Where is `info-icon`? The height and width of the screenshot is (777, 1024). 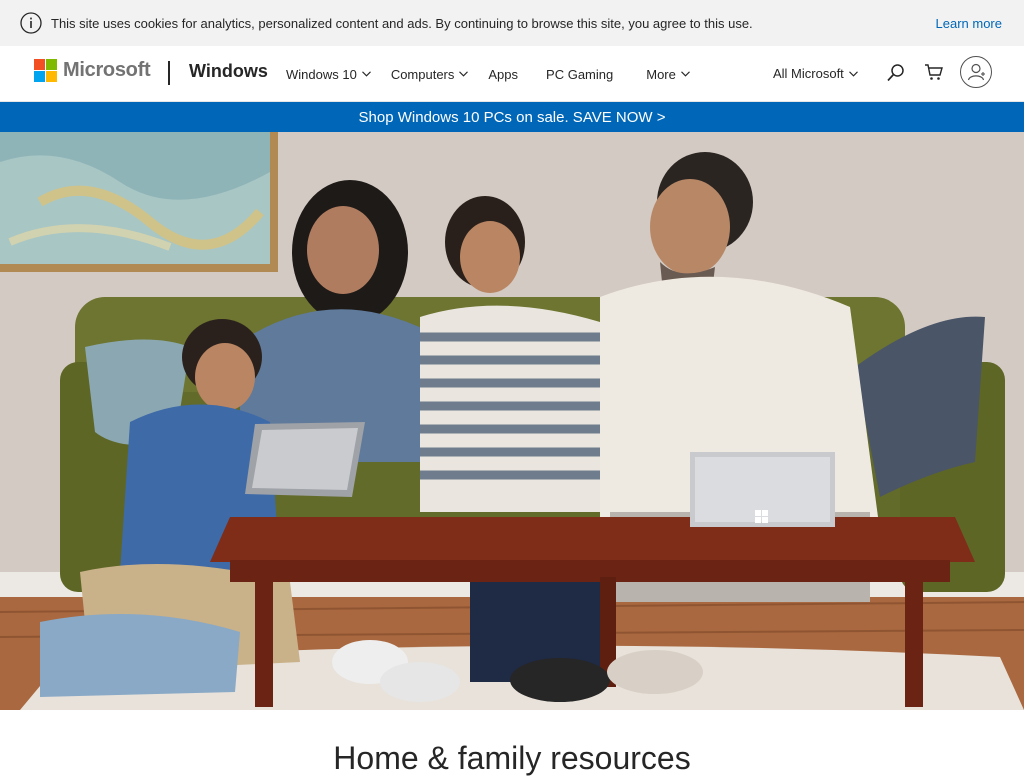 info-icon is located at coordinates (31, 23).